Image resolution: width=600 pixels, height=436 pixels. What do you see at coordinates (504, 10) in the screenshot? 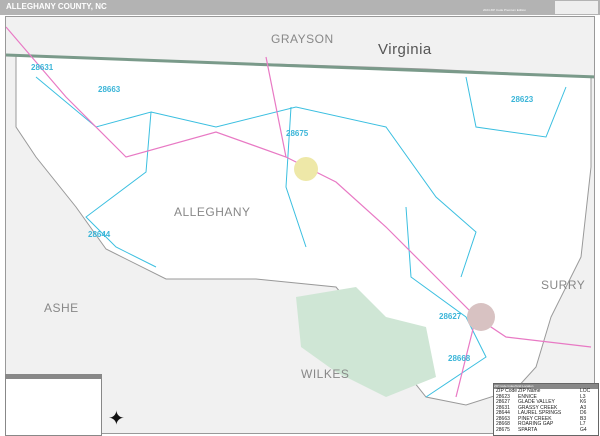
I see `edition-label: 2024 ZIP Code Premium Edition` at bounding box center [504, 10].